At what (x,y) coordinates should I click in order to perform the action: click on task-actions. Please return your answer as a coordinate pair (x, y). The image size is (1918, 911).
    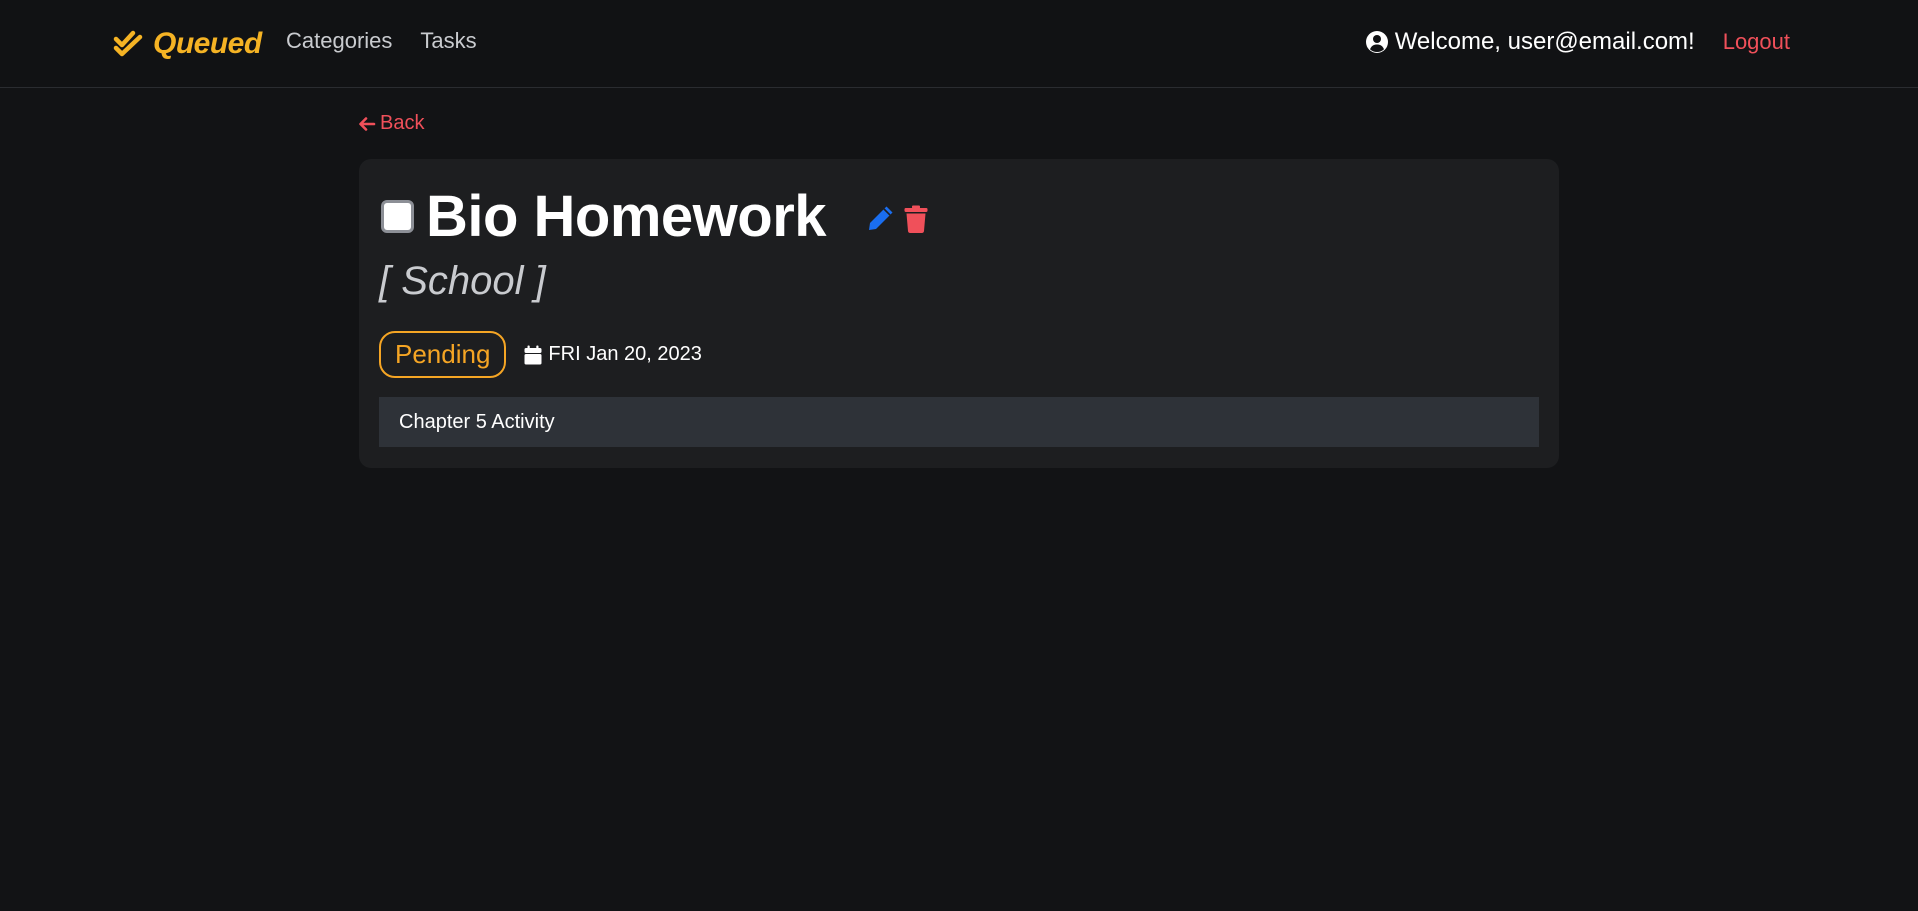
    Looking at the image, I should click on (898, 219).